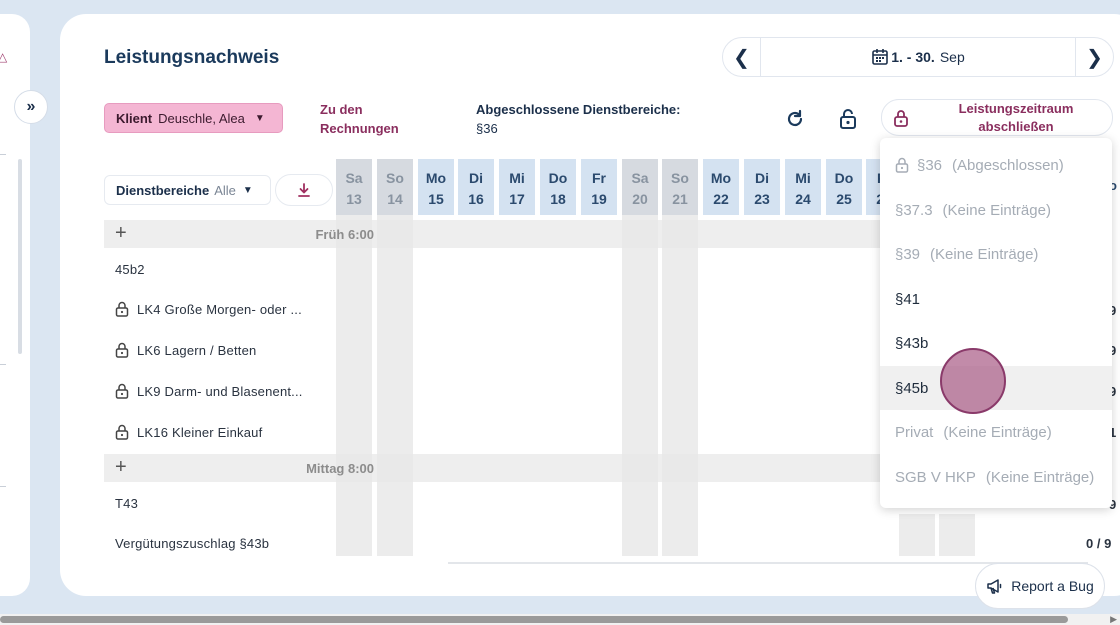  What do you see at coordinates (762, 187) in the screenshot?
I see `day-header: Di 23` at bounding box center [762, 187].